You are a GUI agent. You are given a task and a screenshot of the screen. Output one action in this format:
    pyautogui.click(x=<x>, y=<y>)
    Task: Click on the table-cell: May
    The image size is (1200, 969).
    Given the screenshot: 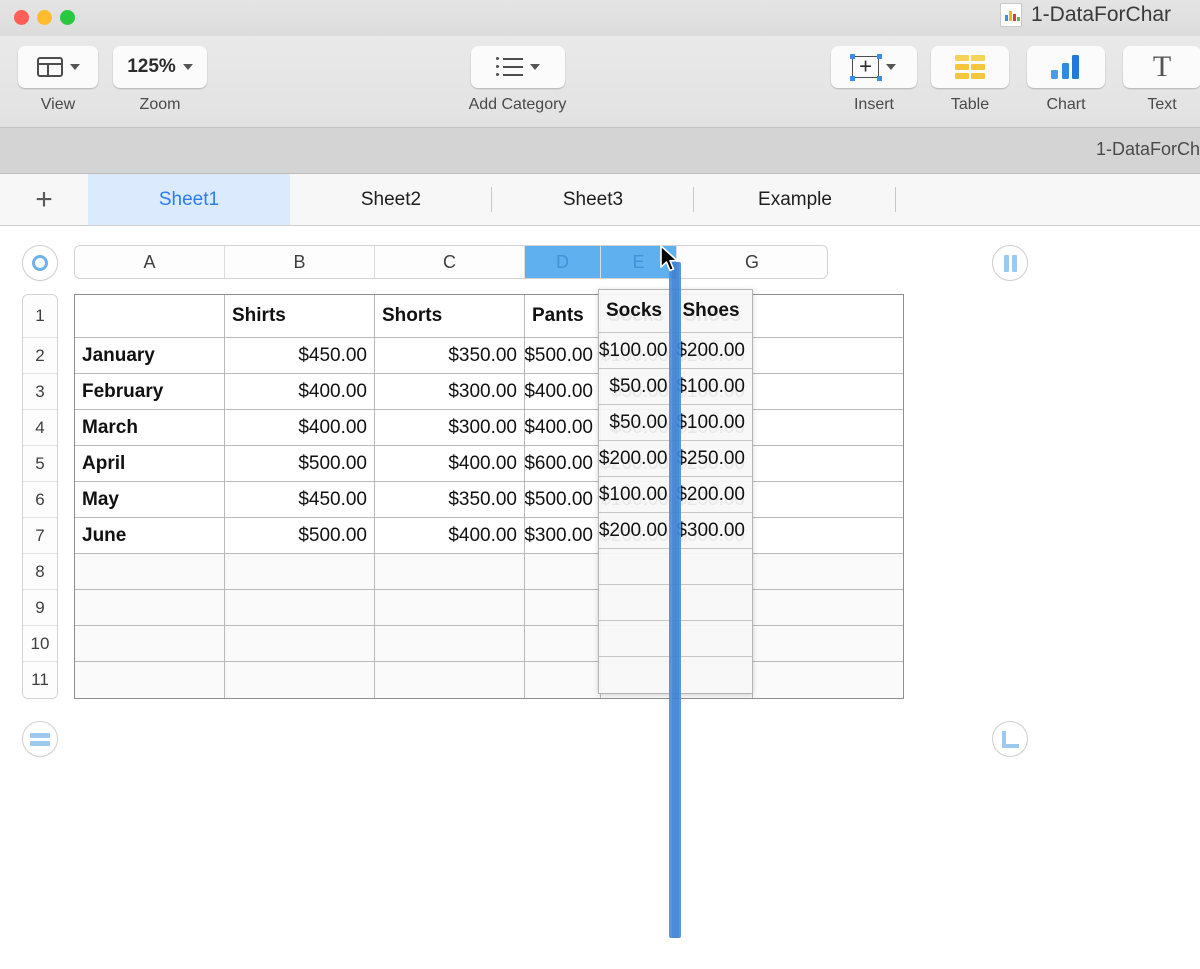 What is the action you would take?
    pyautogui.click(x=150, y=500)
    